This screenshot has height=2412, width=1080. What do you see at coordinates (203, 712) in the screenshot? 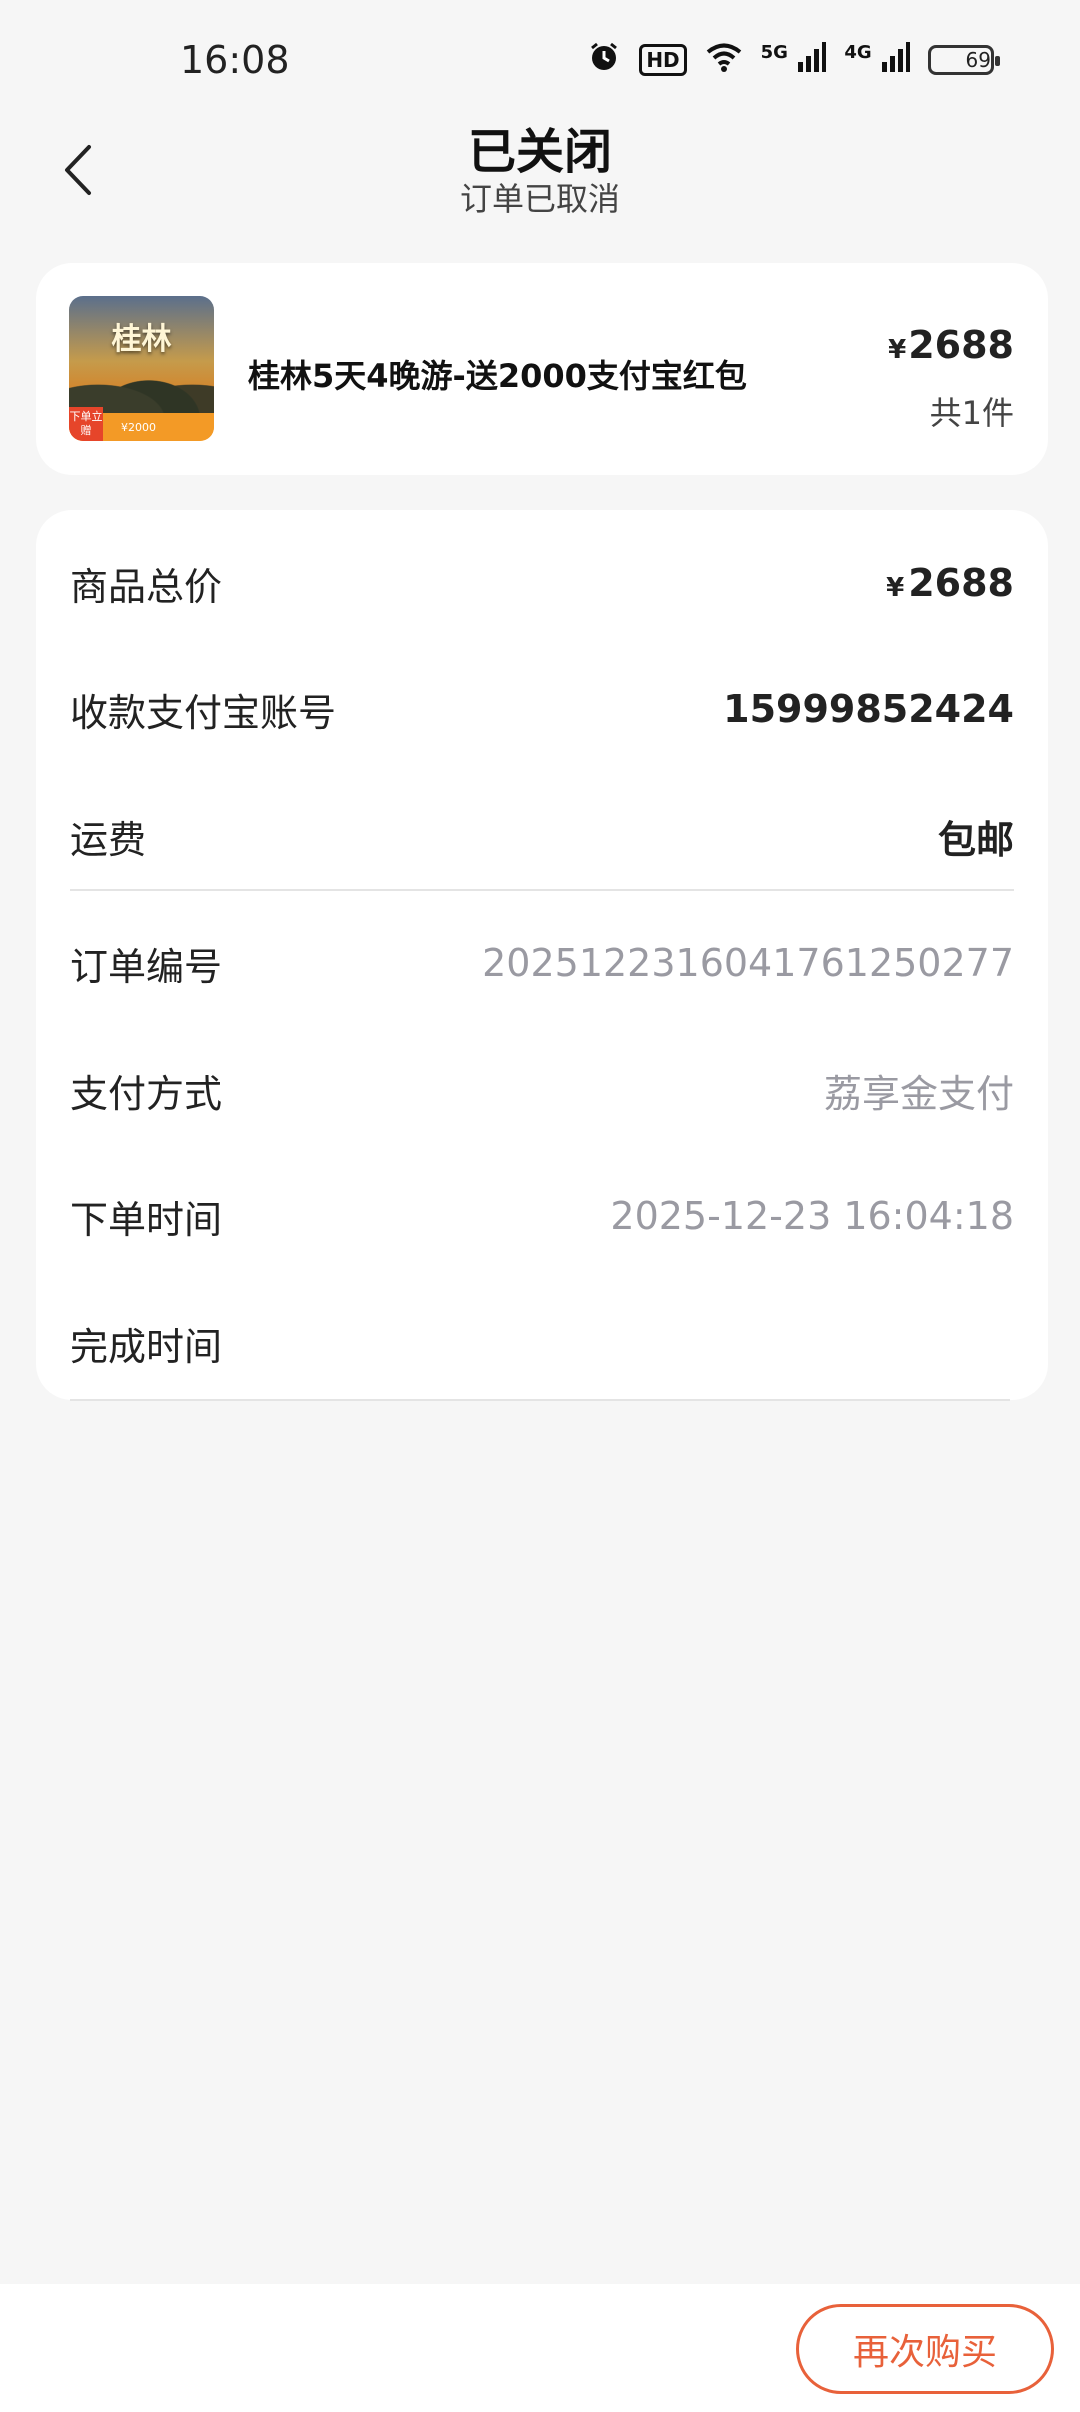
I see `alipay-account-label: 收款支付宝账号` at bounding box center [203, 712].